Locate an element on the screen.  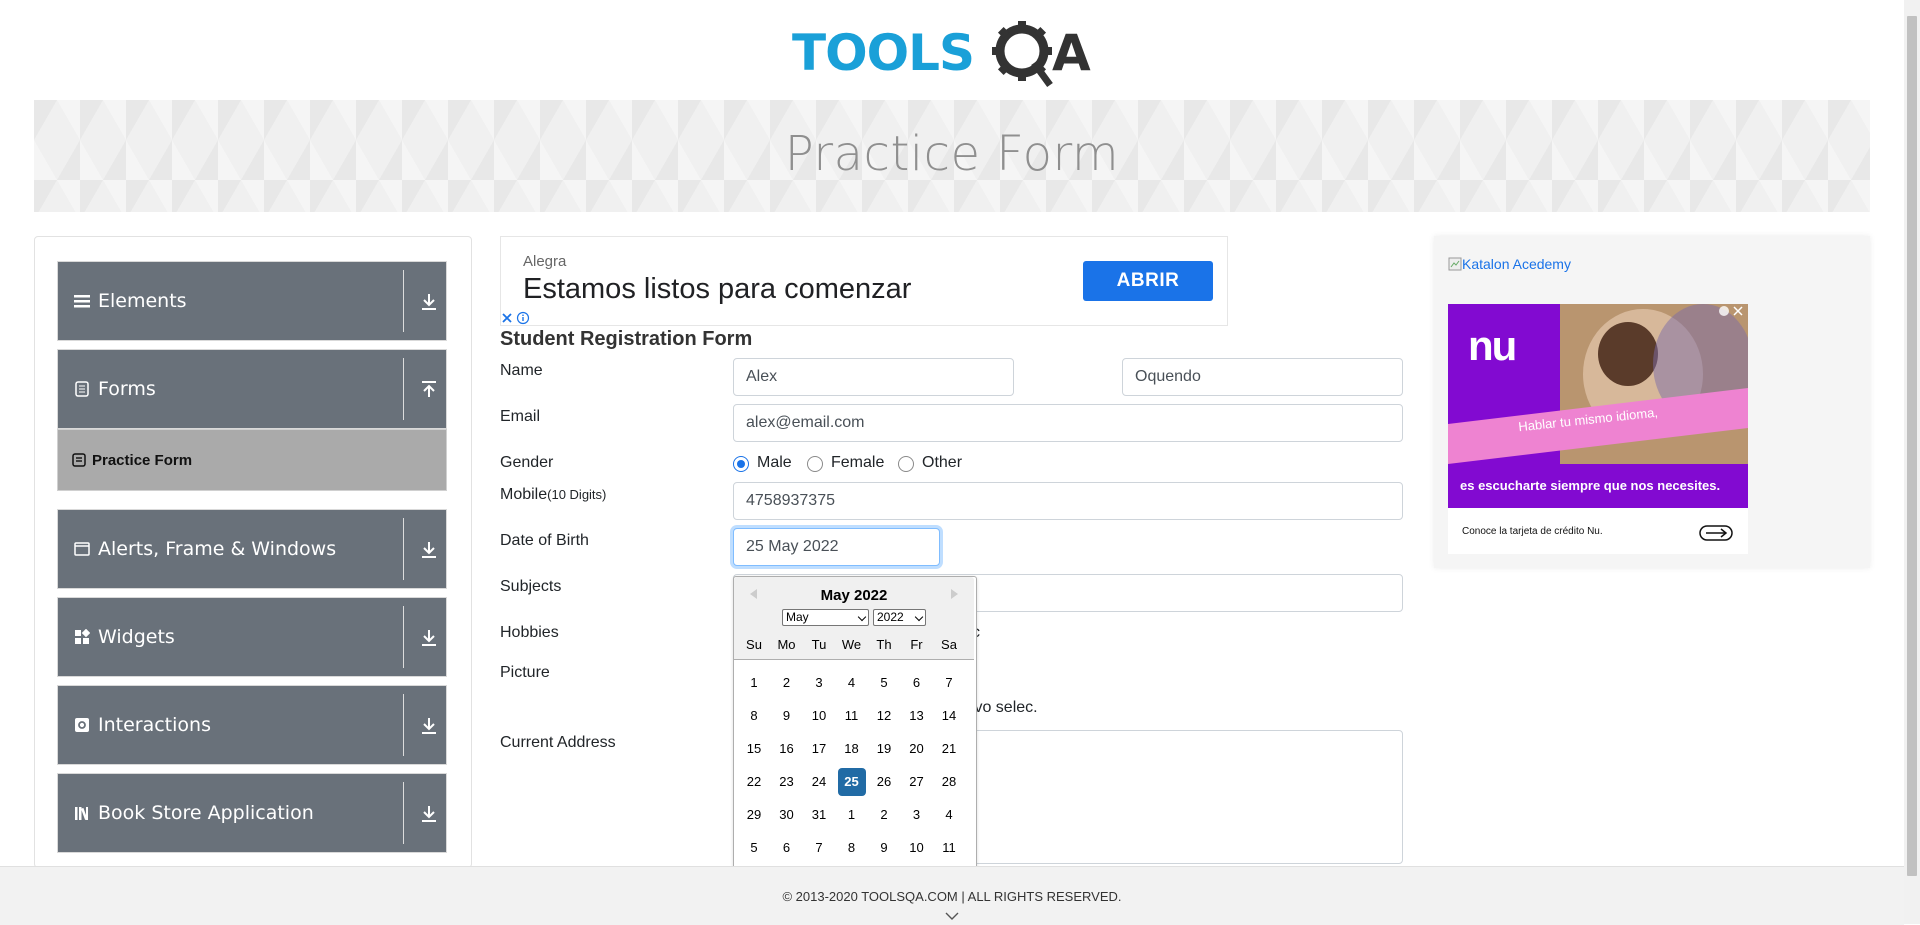
sidebar-group-widgets: Widgets is located at coordinates (252, 637).